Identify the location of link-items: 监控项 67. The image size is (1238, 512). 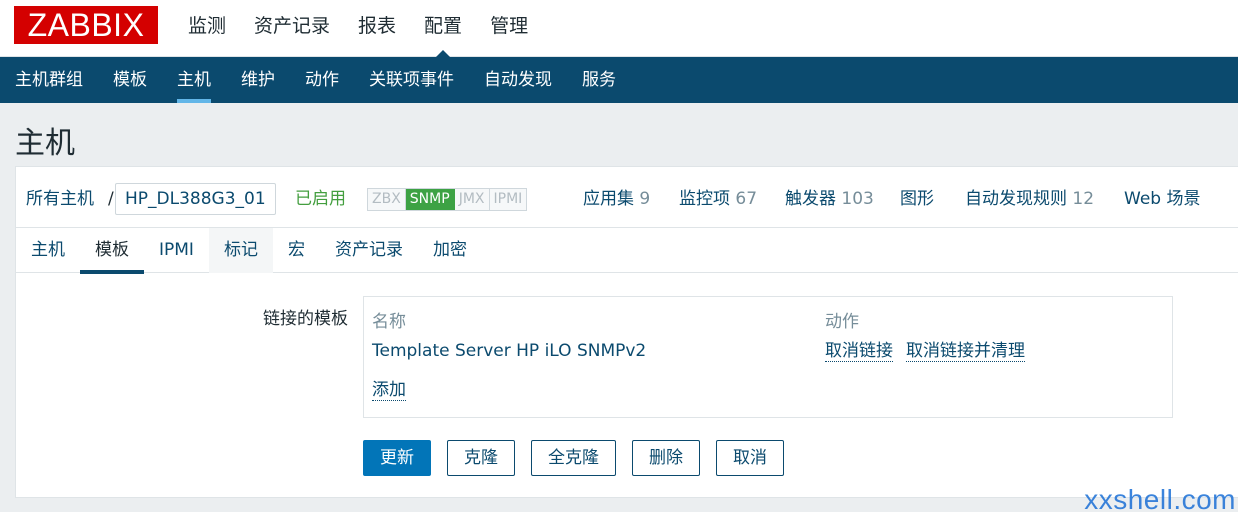
(718, 198).